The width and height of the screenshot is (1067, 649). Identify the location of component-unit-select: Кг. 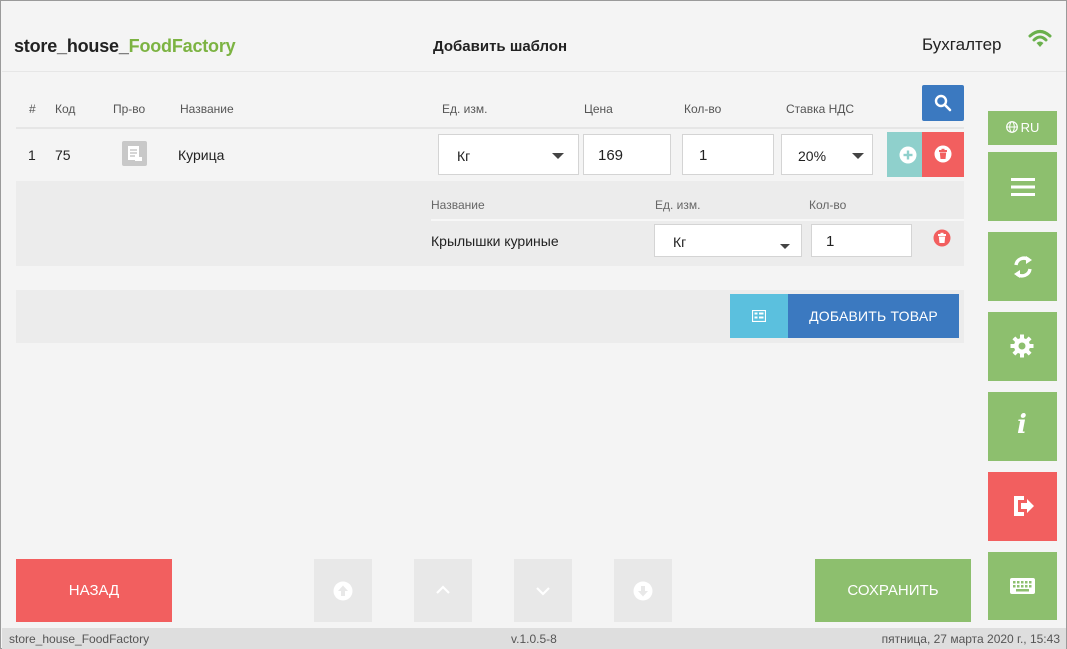
(728, 240).